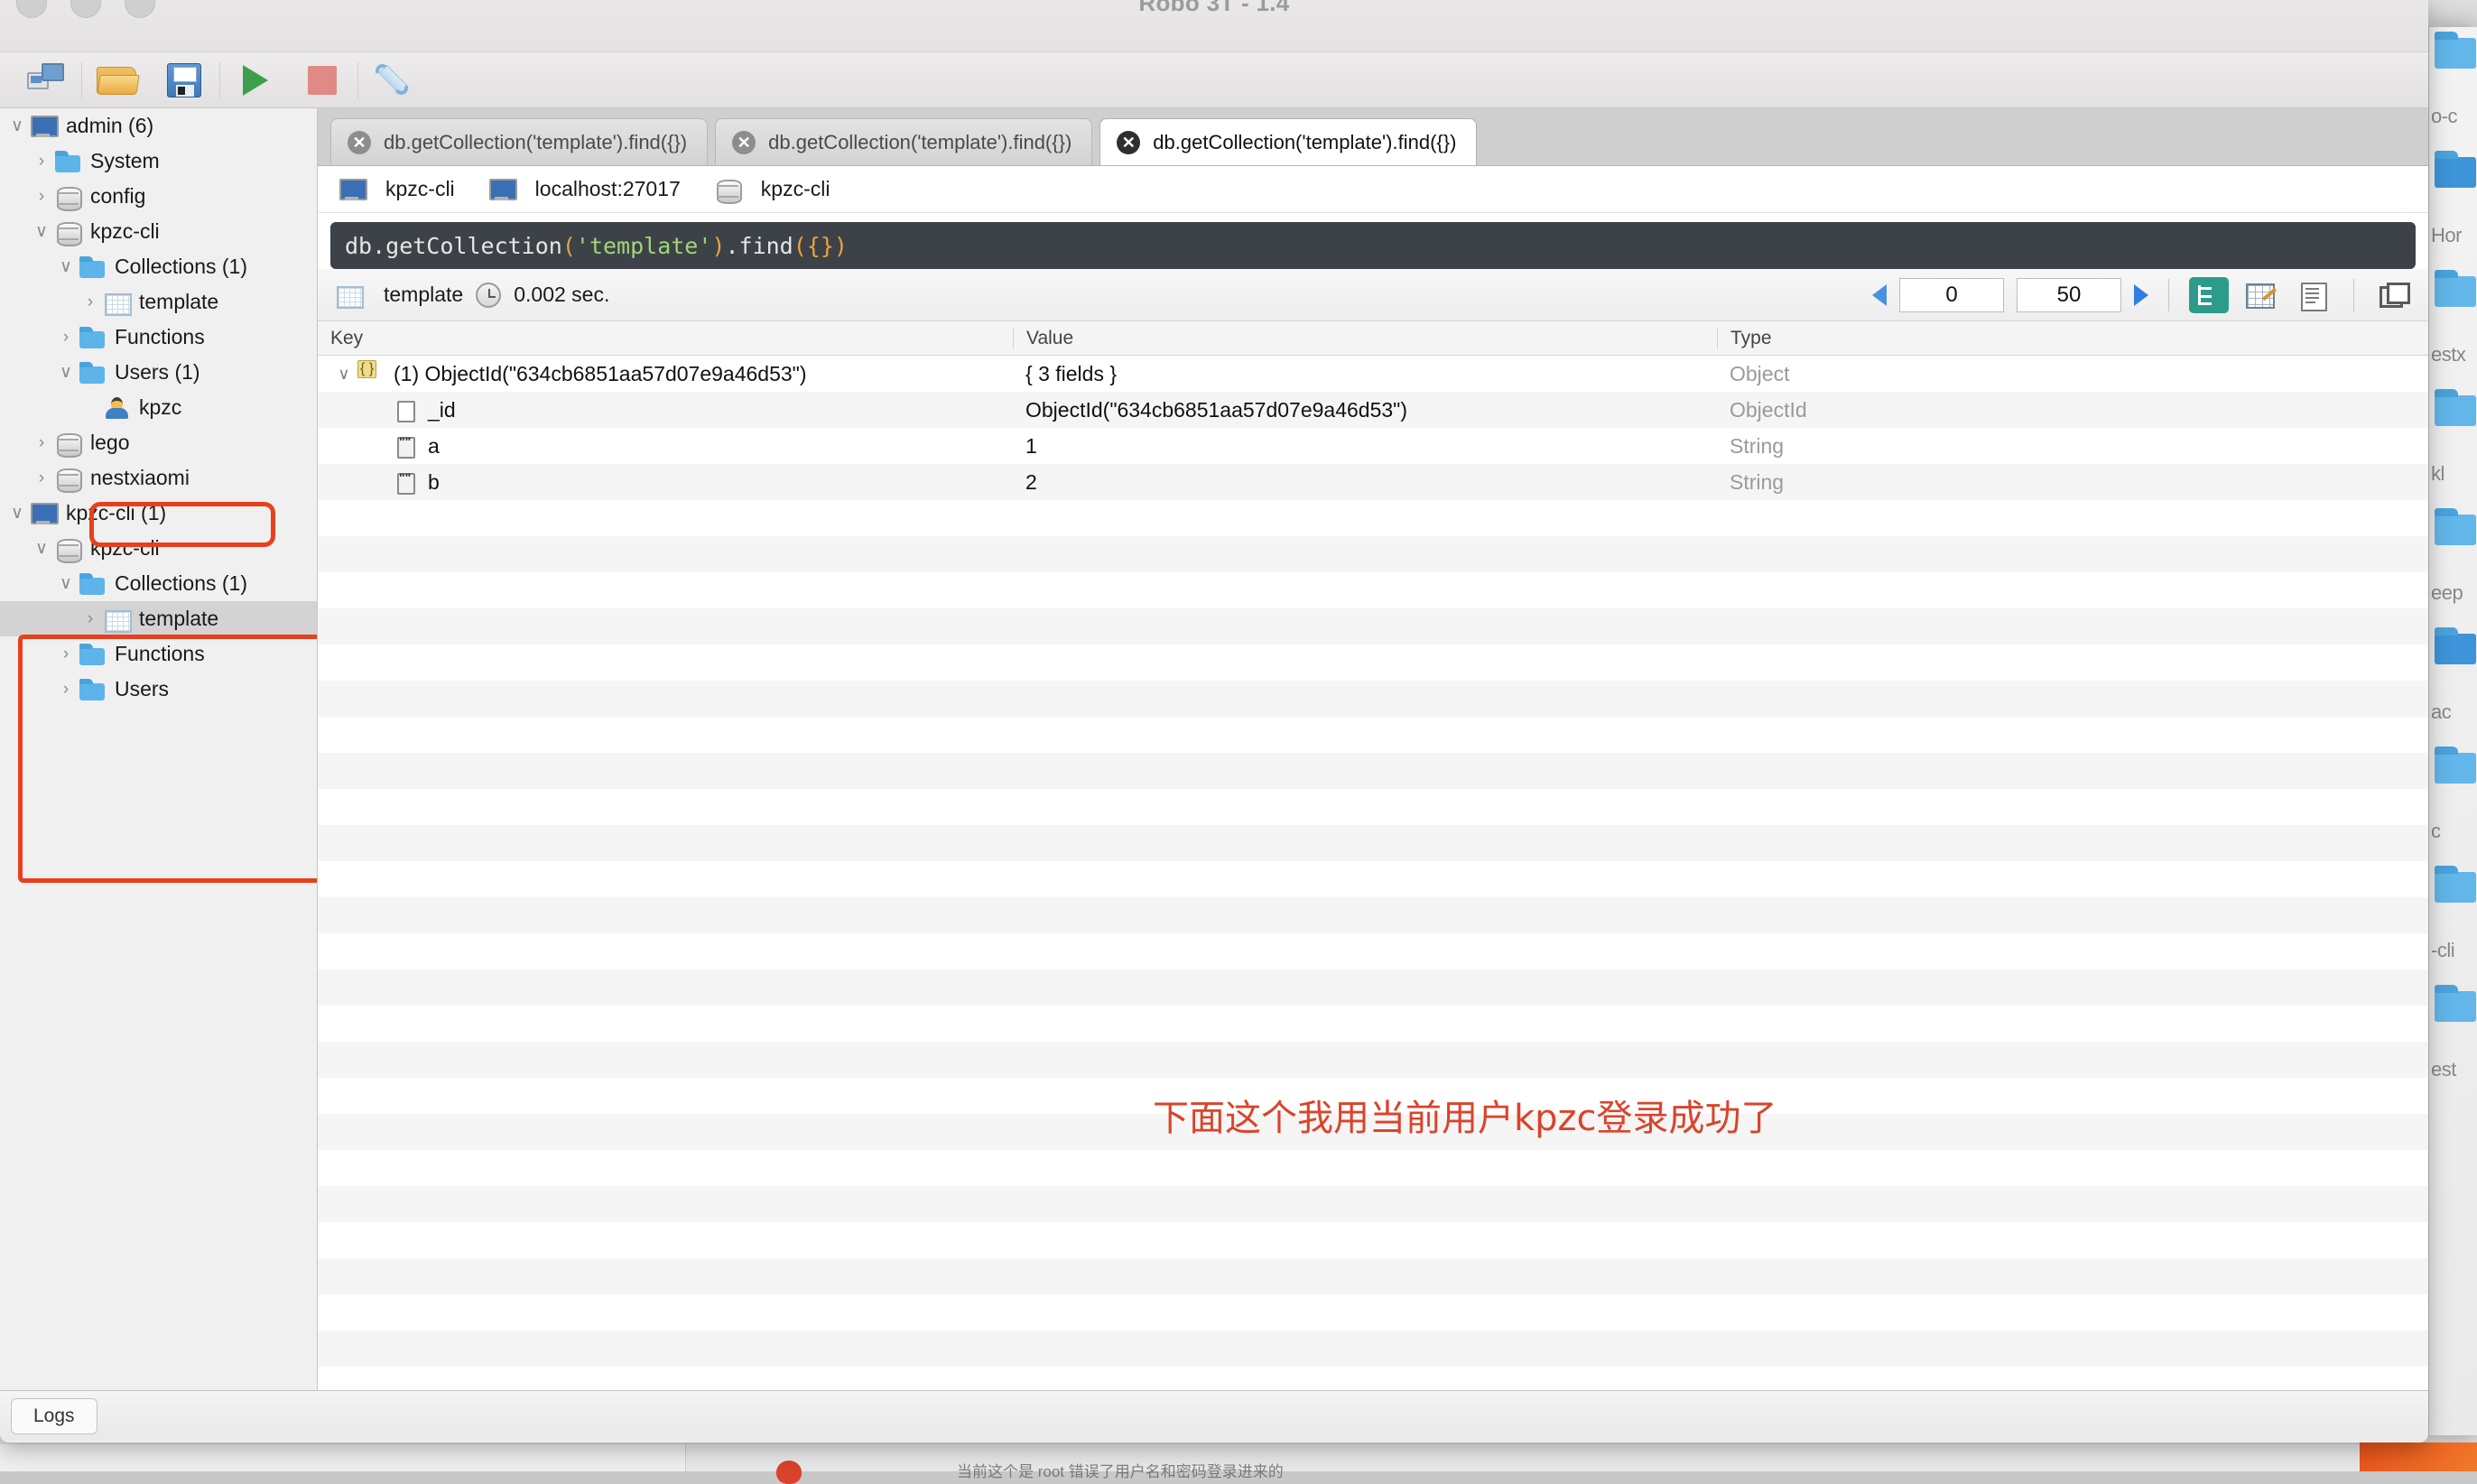 This screenshot has height=1484, width=2477. What do you see at coordinates (159, 443) in the screenshot?
I see `tree-node-lego: › lego` at bounding box center [159, 443].